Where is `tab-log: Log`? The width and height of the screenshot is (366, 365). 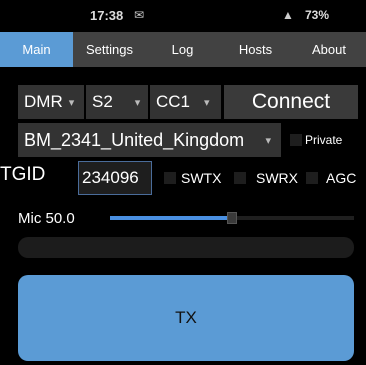 tab-log: Log is located at coordinates (182, 49).